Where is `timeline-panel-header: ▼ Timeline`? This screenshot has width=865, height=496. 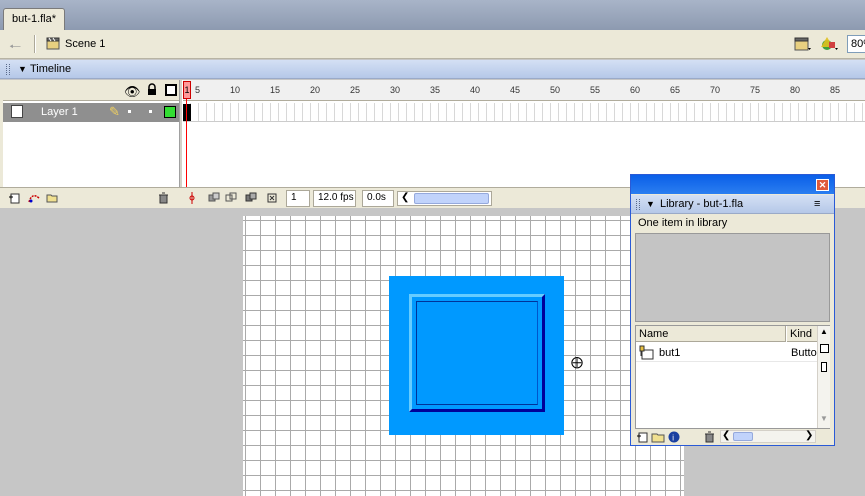
timeline-panel-header: ▼ Timeline is located at coordinates (432, 69).